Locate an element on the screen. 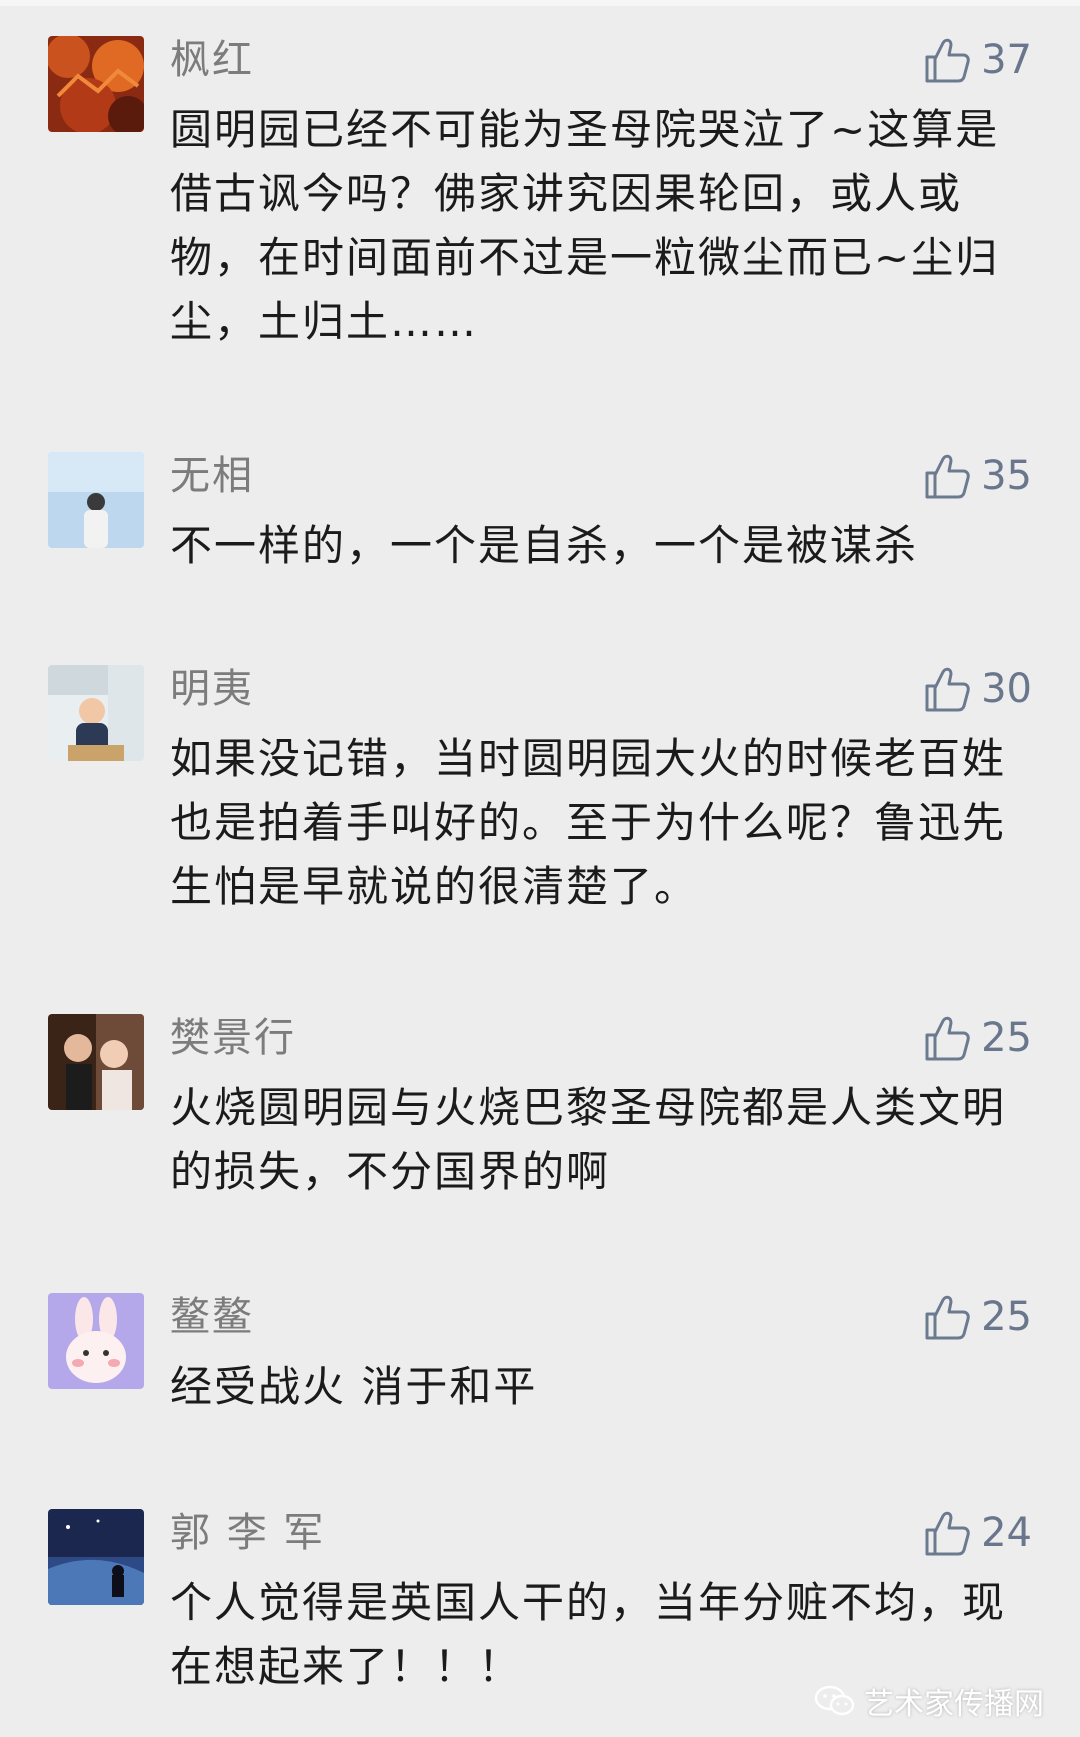 The width and height of the screenshot is (1080, 1737). like-button: 37 is located at coordinates (976, 60).